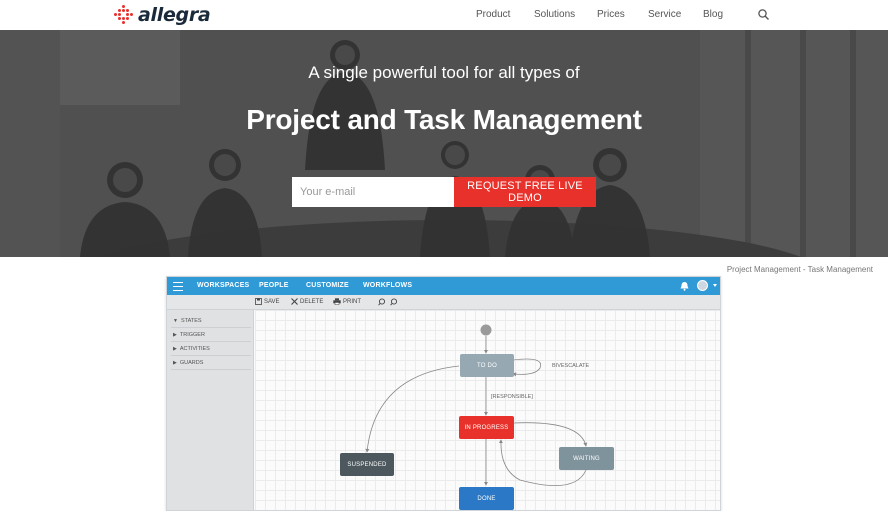 This screenshot has height=511, width=888. What do you see at coordinates (258, 301) in the screenshot?
I see `save-icon` at bounding box center [258, 301].